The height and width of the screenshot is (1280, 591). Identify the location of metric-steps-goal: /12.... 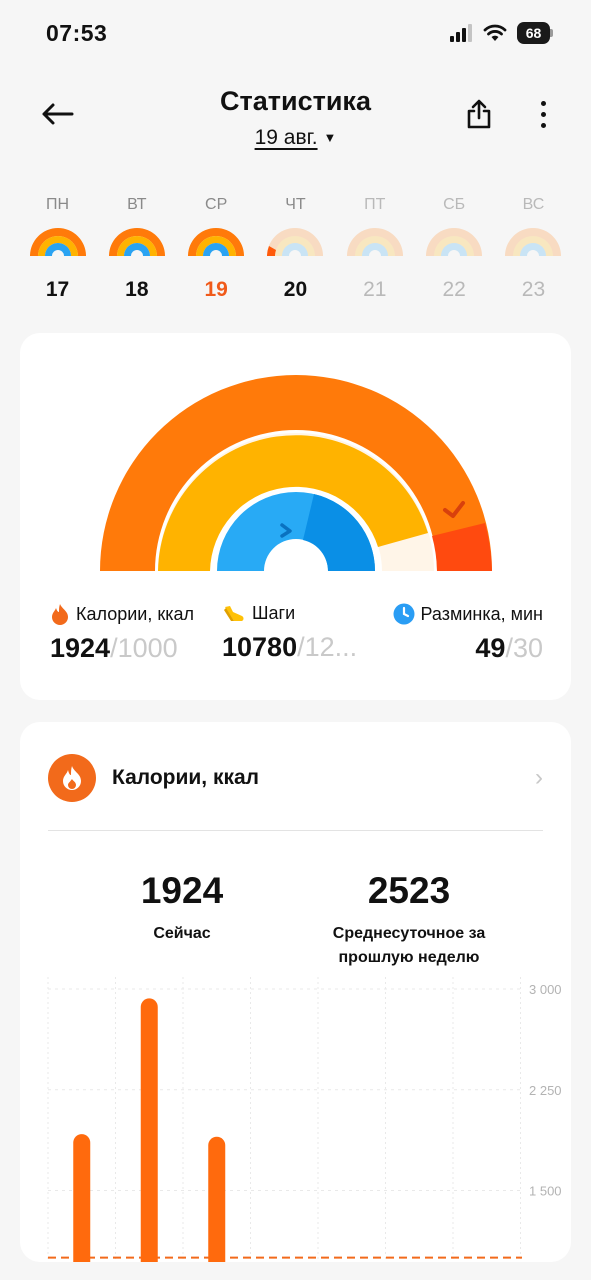
(327, 647).